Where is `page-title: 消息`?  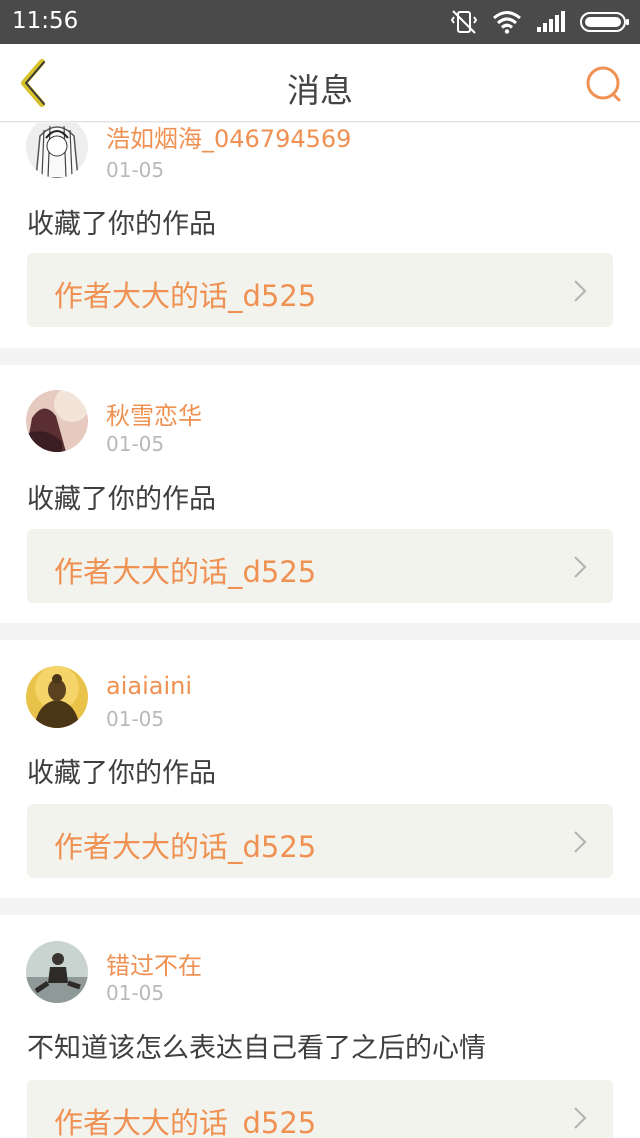
page-title: 消息 is located at coordinates (320, 90).